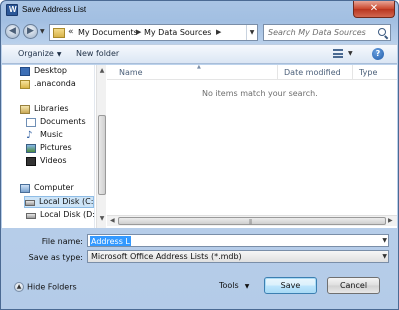  I want to click on file-list-horizontal-scrollbar: ◀ ||| ▶, so click(252, 220).